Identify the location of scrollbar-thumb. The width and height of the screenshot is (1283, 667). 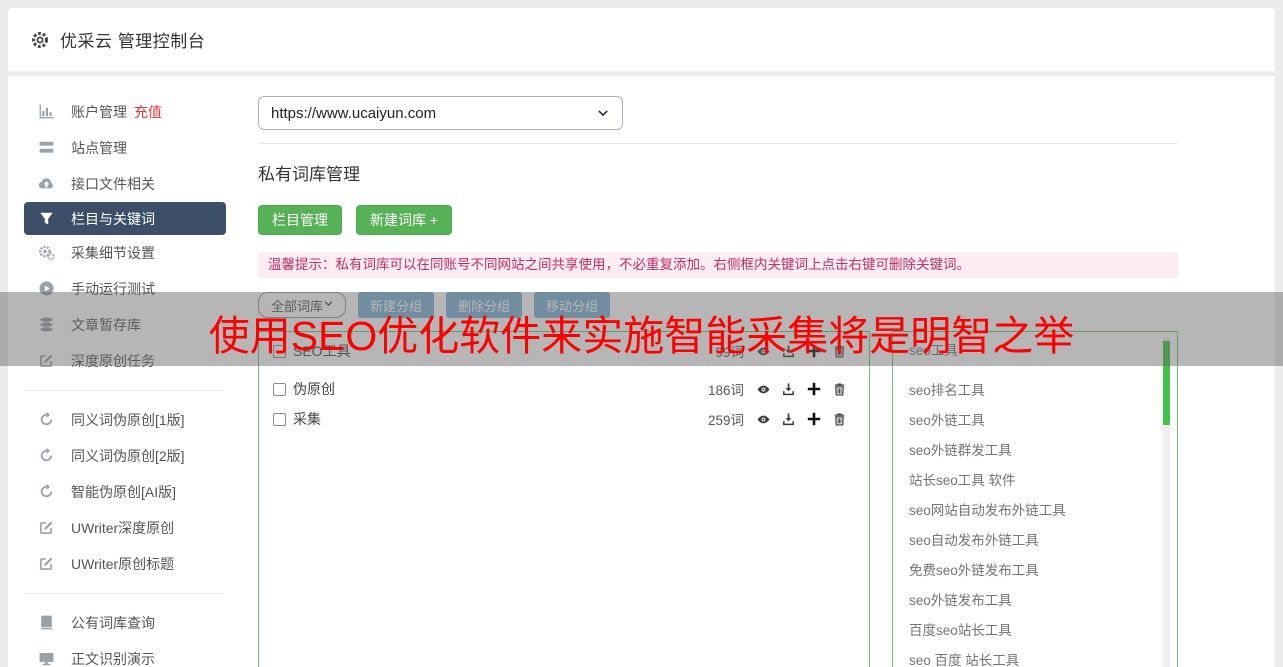
(1166, 383).